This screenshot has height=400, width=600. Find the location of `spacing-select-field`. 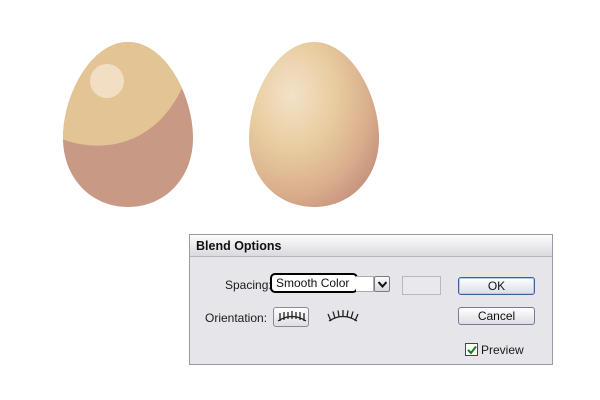

spacing-select-field is located at coordinates (365, 284).